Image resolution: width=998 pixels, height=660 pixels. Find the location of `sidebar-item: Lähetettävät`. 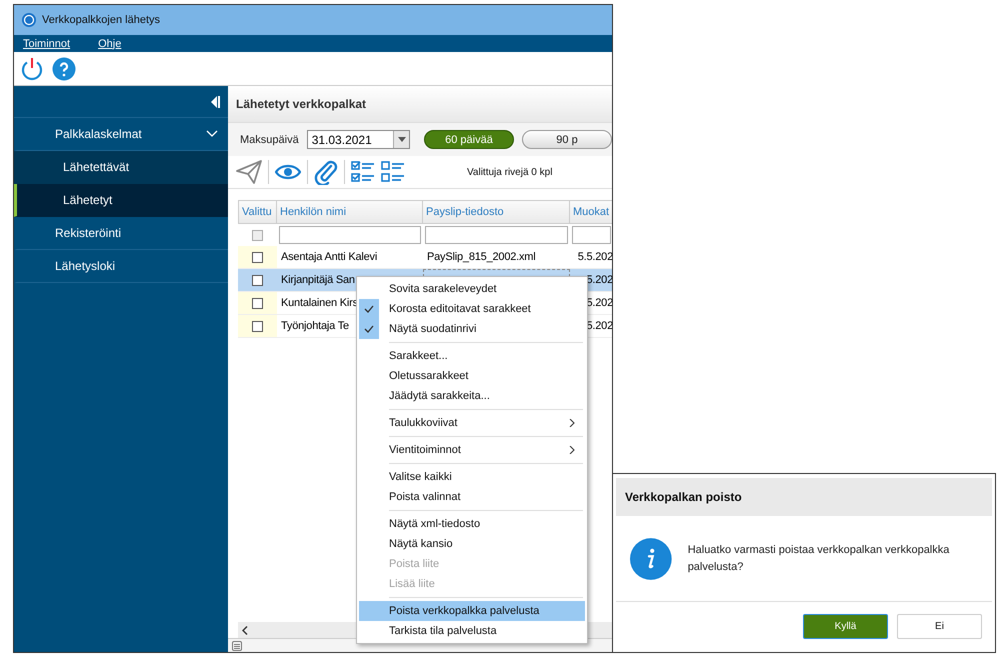

sidebar-item: Lähetettävät is located at coordinates (121, 167).